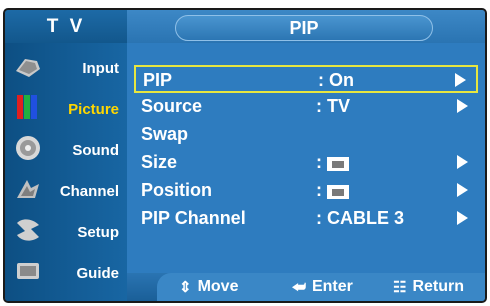 This screenshot has width=490, height=306. What do you see at coordinates (193, 218) in the screenshot?
I see `menu-row-label: PIP Channel` at bounding box center [193, 218].